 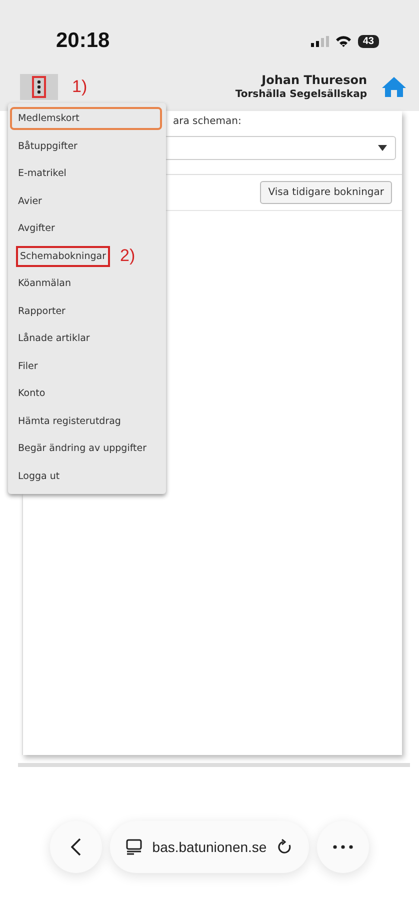 What do you see at coordinates (343, 41) in the screenshot?
I see `wifi-icon` at bounding box center [343, 41].